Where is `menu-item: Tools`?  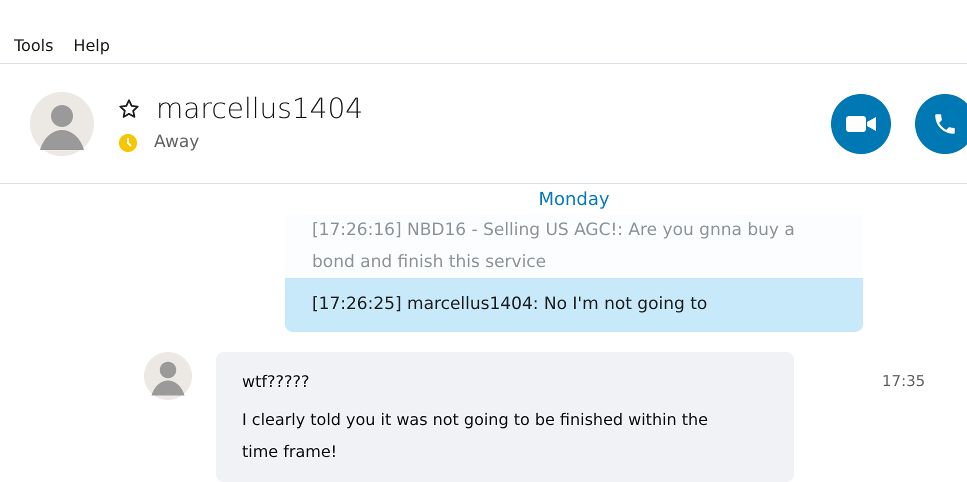 menu-item: Tools is located at coordinates (34, 49).